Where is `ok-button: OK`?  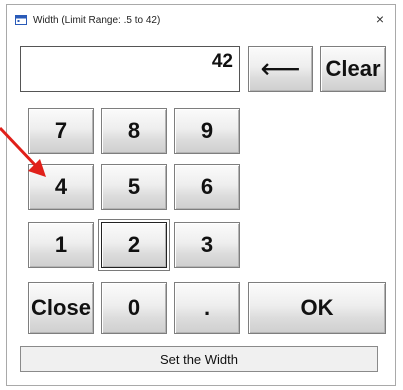 ok-button: OK is located at coordinates (317, 308).